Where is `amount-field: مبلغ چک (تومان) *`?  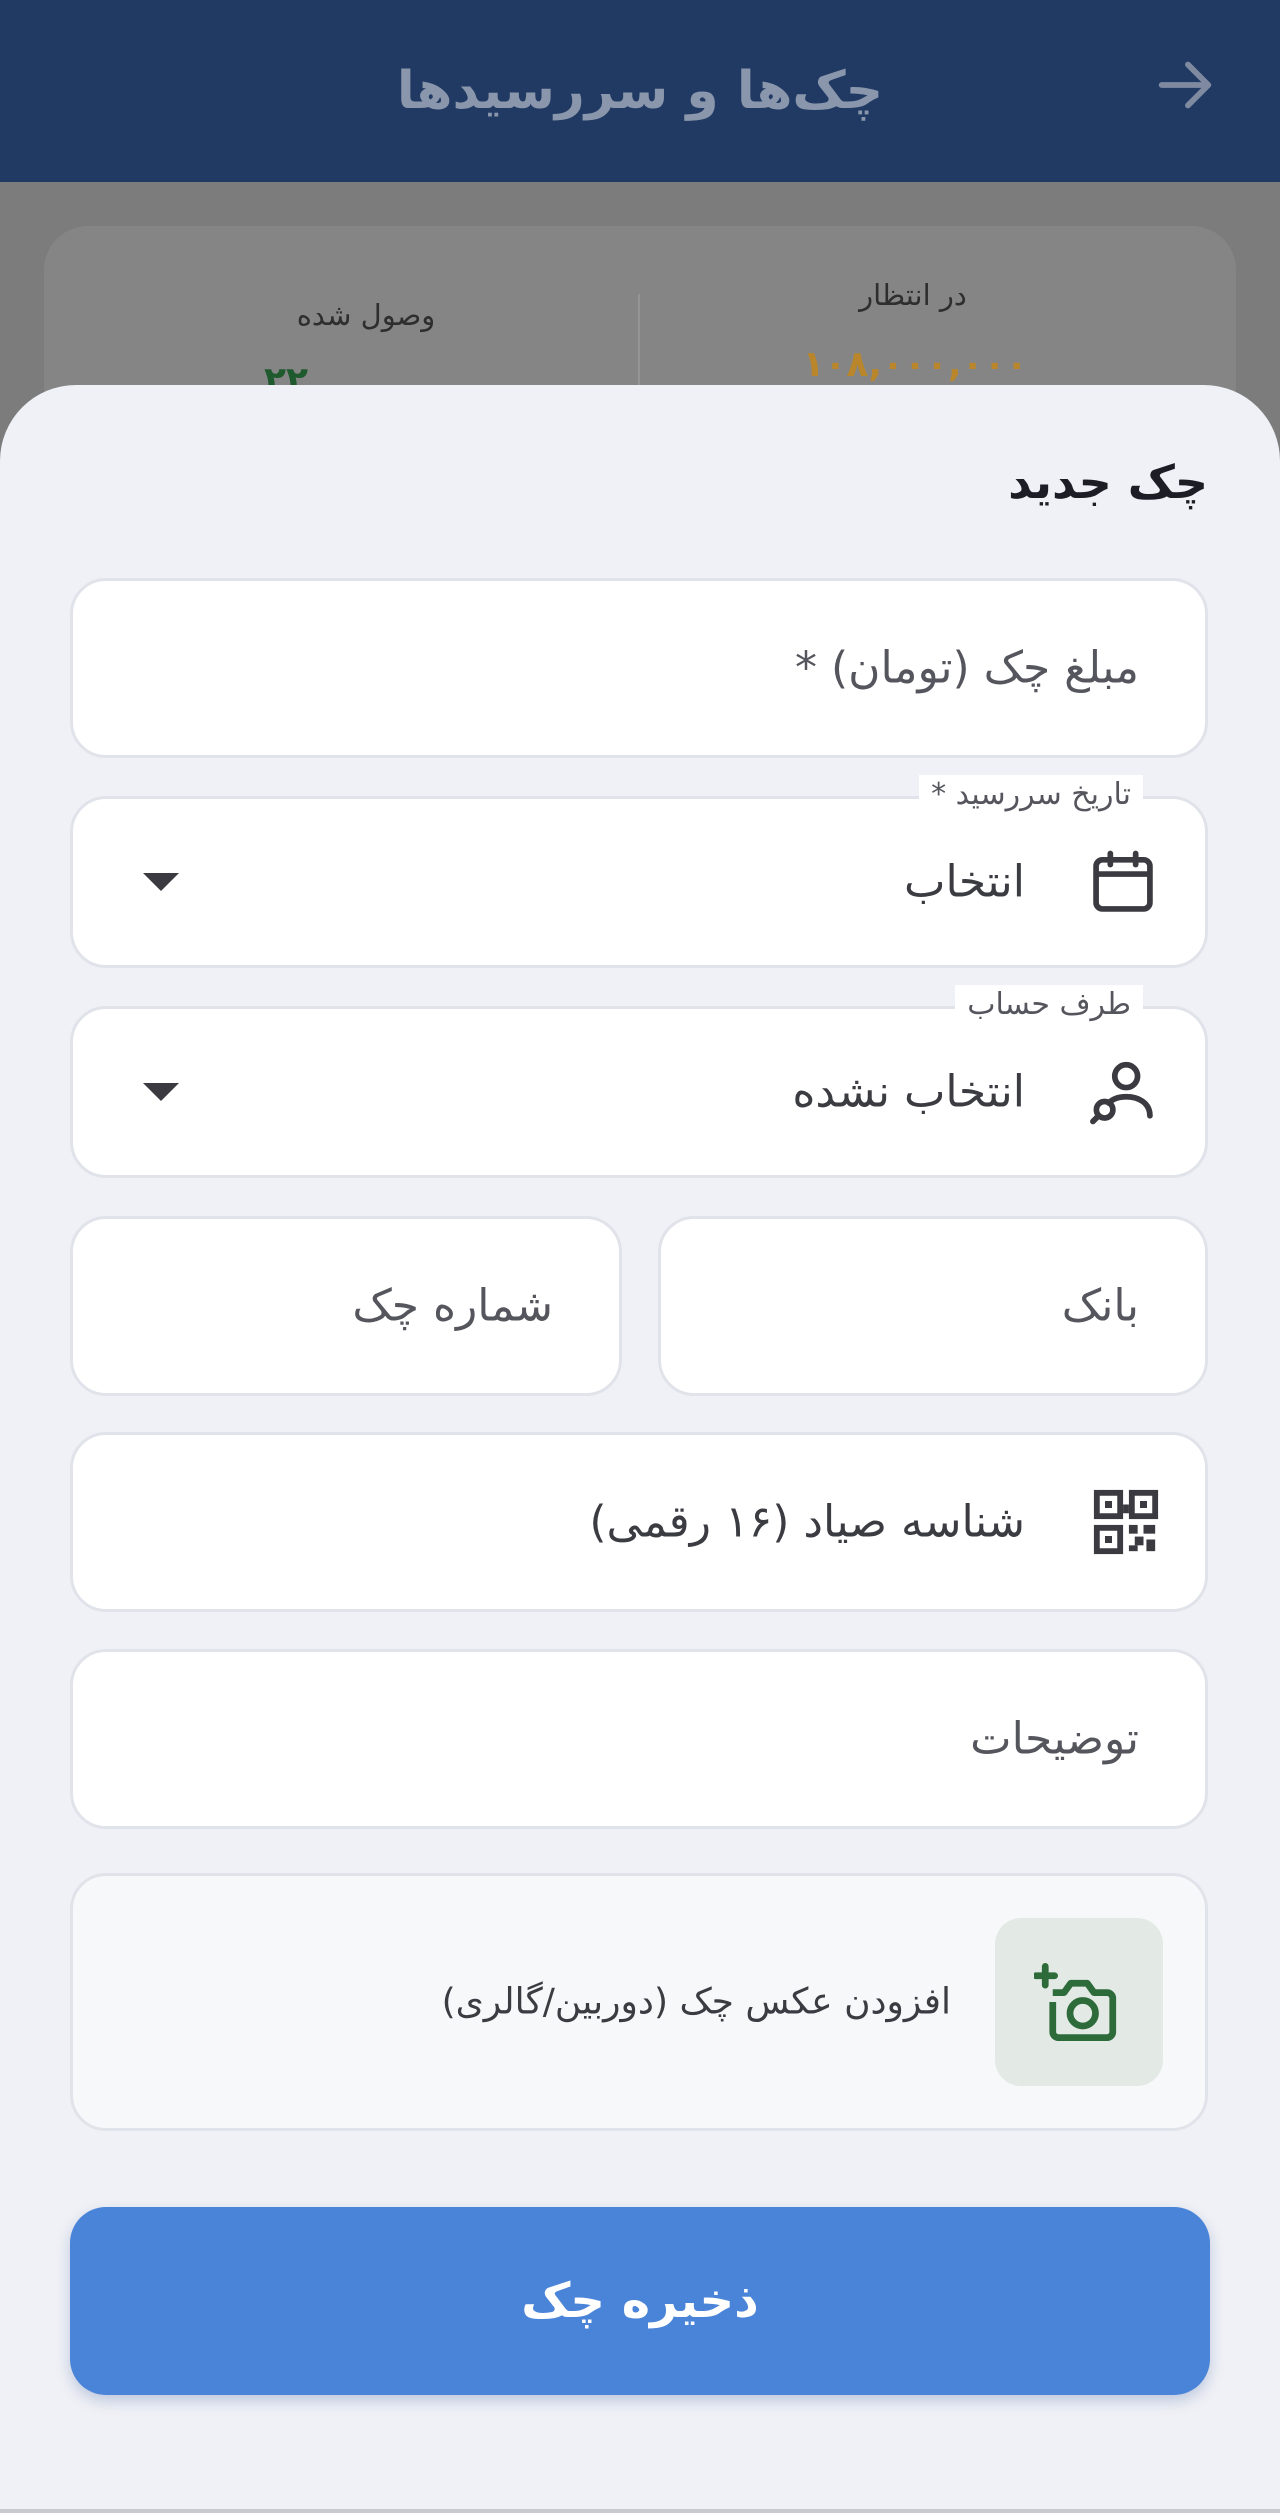 amount-field: مبلغ چک (تومان) * is located at coordinates (639, 668).